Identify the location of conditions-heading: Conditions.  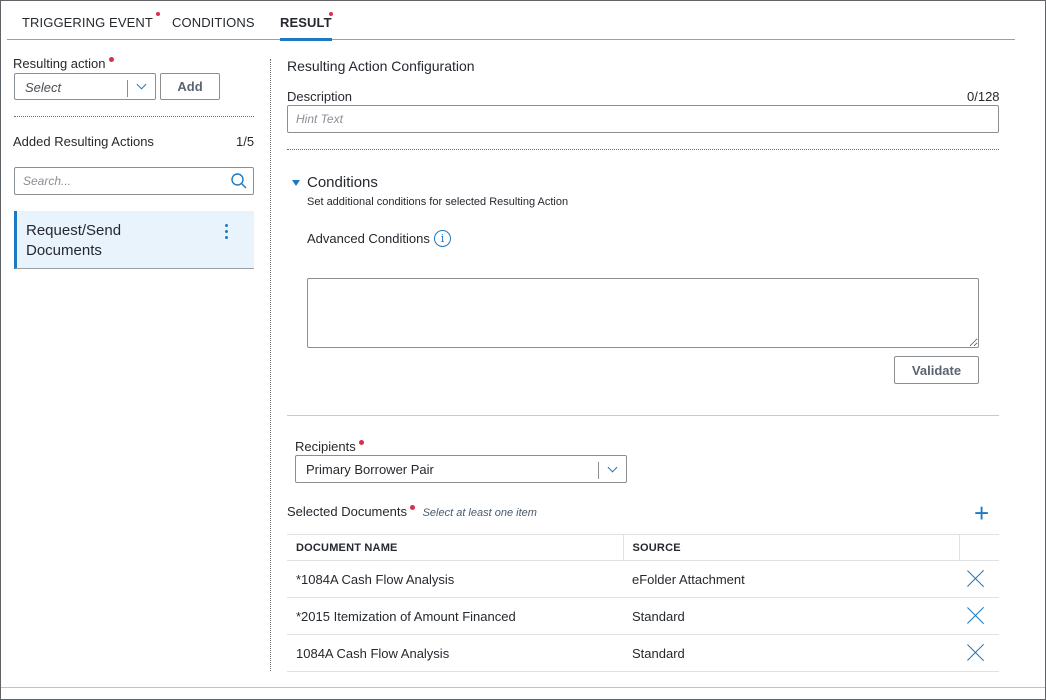
(342, 182).